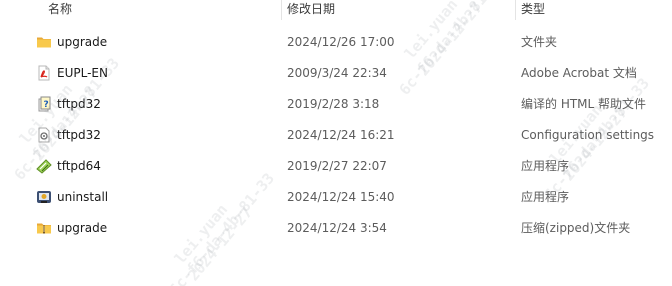  I want to click on file-type: 文件夹, so click(539, 42).